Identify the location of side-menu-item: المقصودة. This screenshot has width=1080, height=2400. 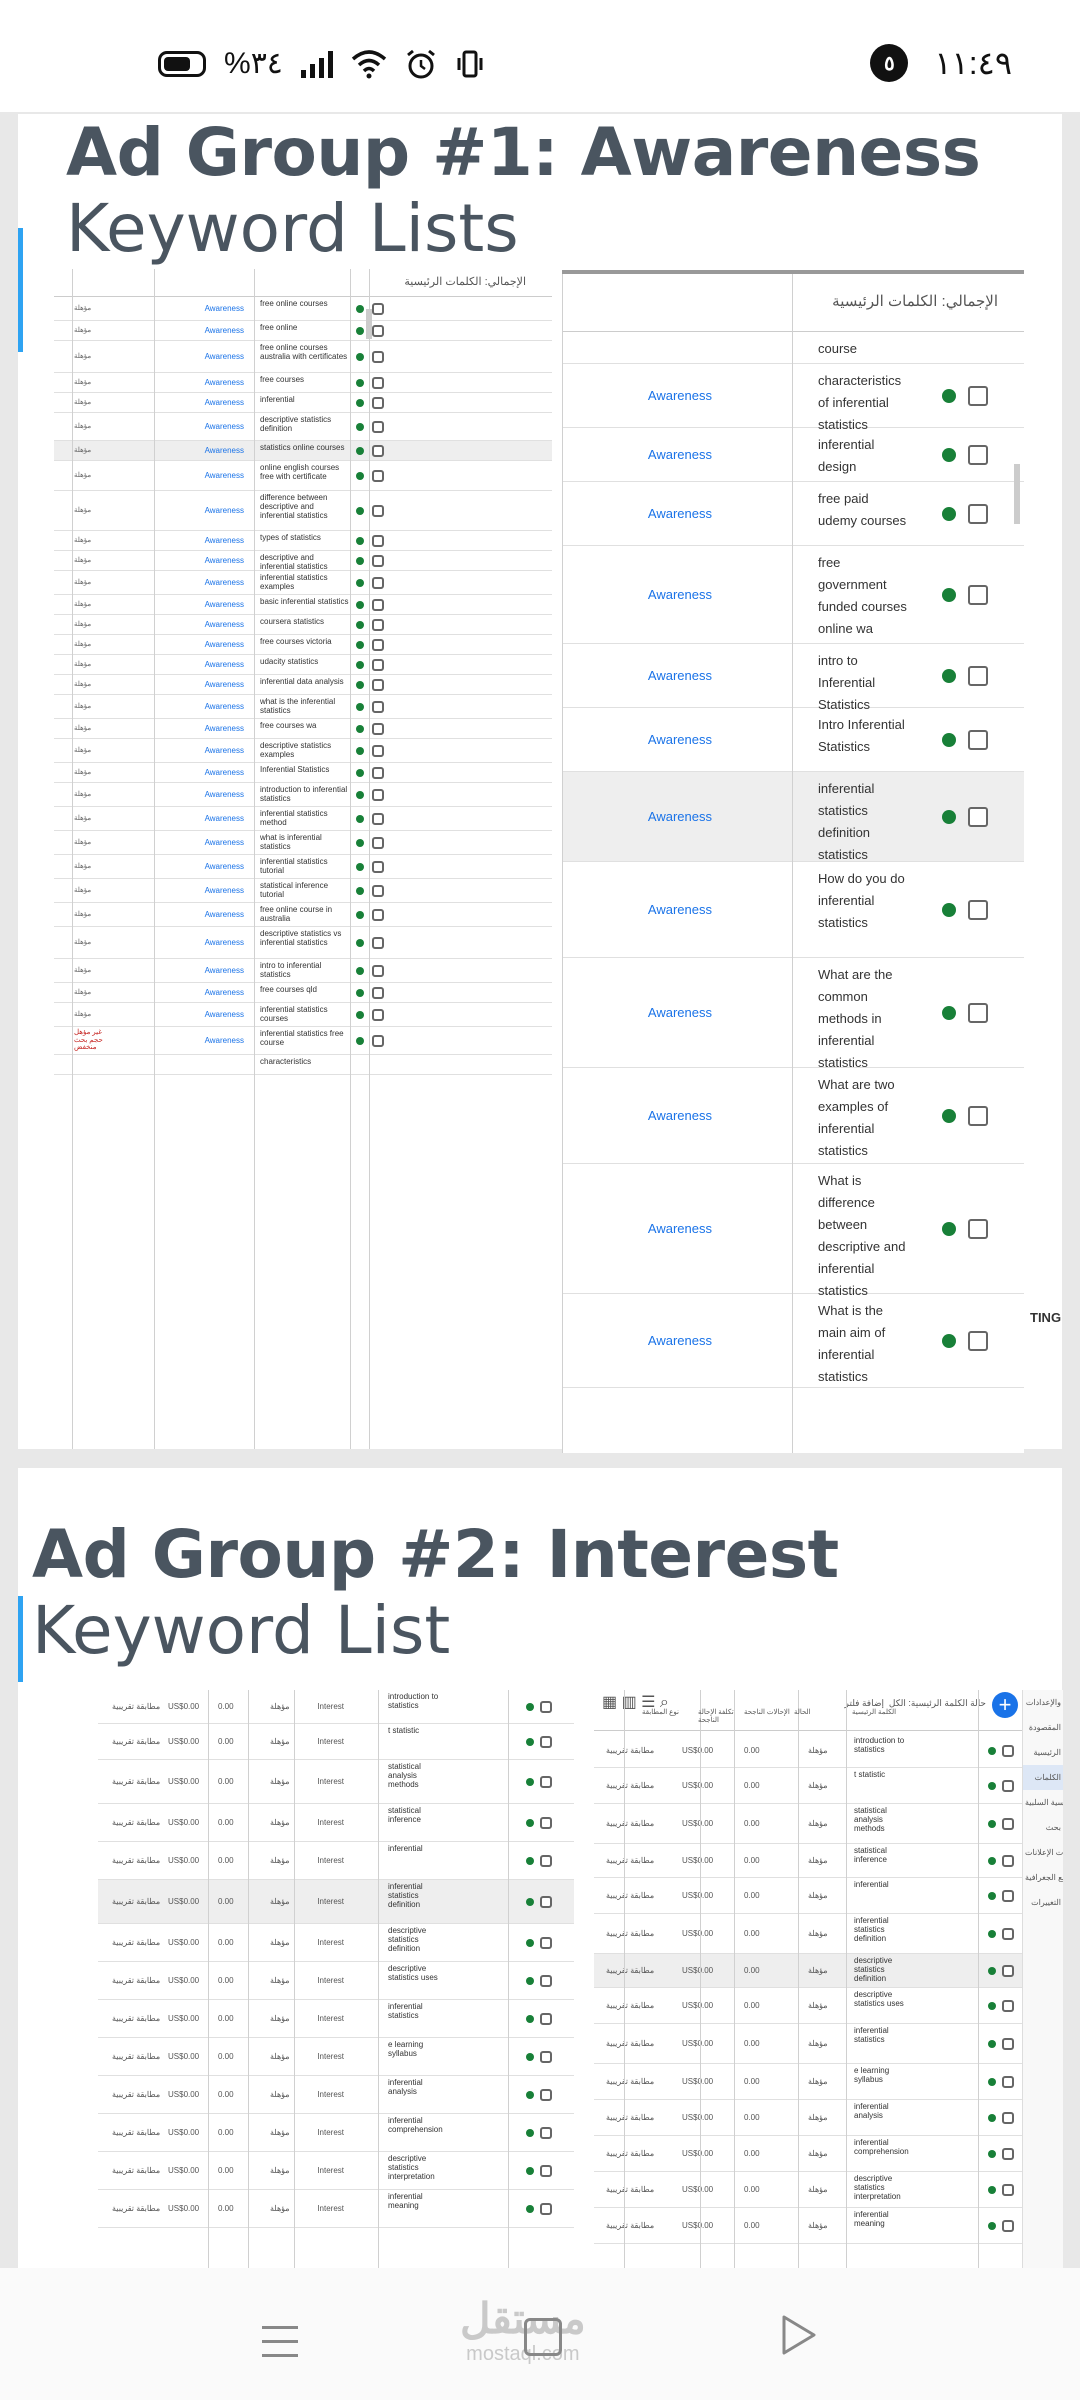
(1043, 1727).